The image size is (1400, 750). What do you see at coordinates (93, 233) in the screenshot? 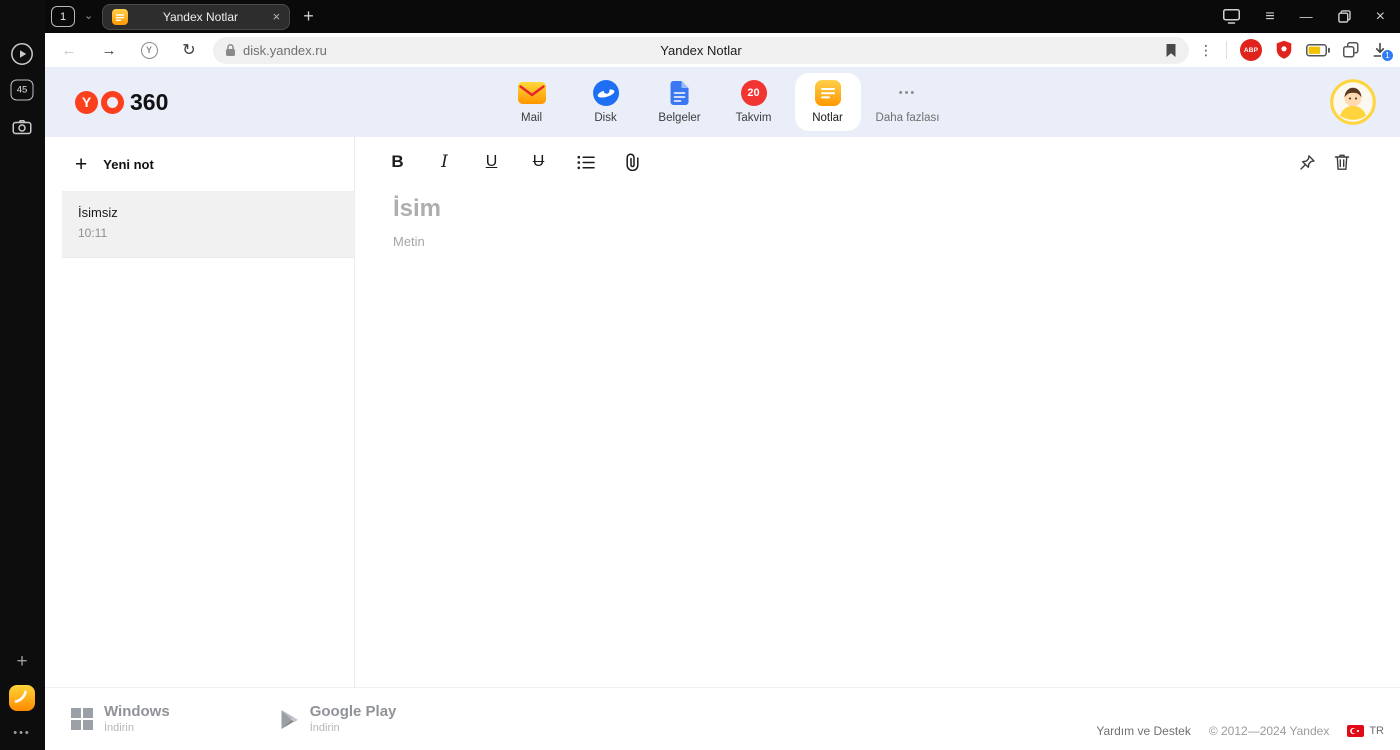
I see `note-time: 10:11` at bounding box center [93, 233].